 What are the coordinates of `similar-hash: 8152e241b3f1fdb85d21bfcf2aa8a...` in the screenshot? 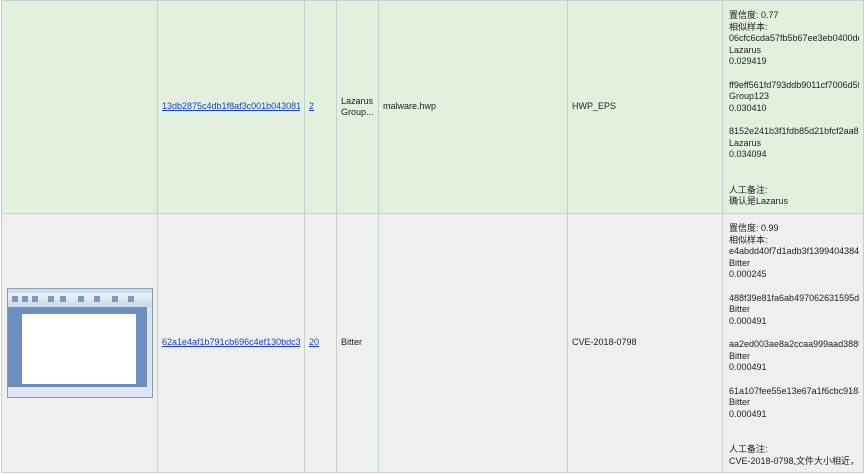 It's located at (794, 131).